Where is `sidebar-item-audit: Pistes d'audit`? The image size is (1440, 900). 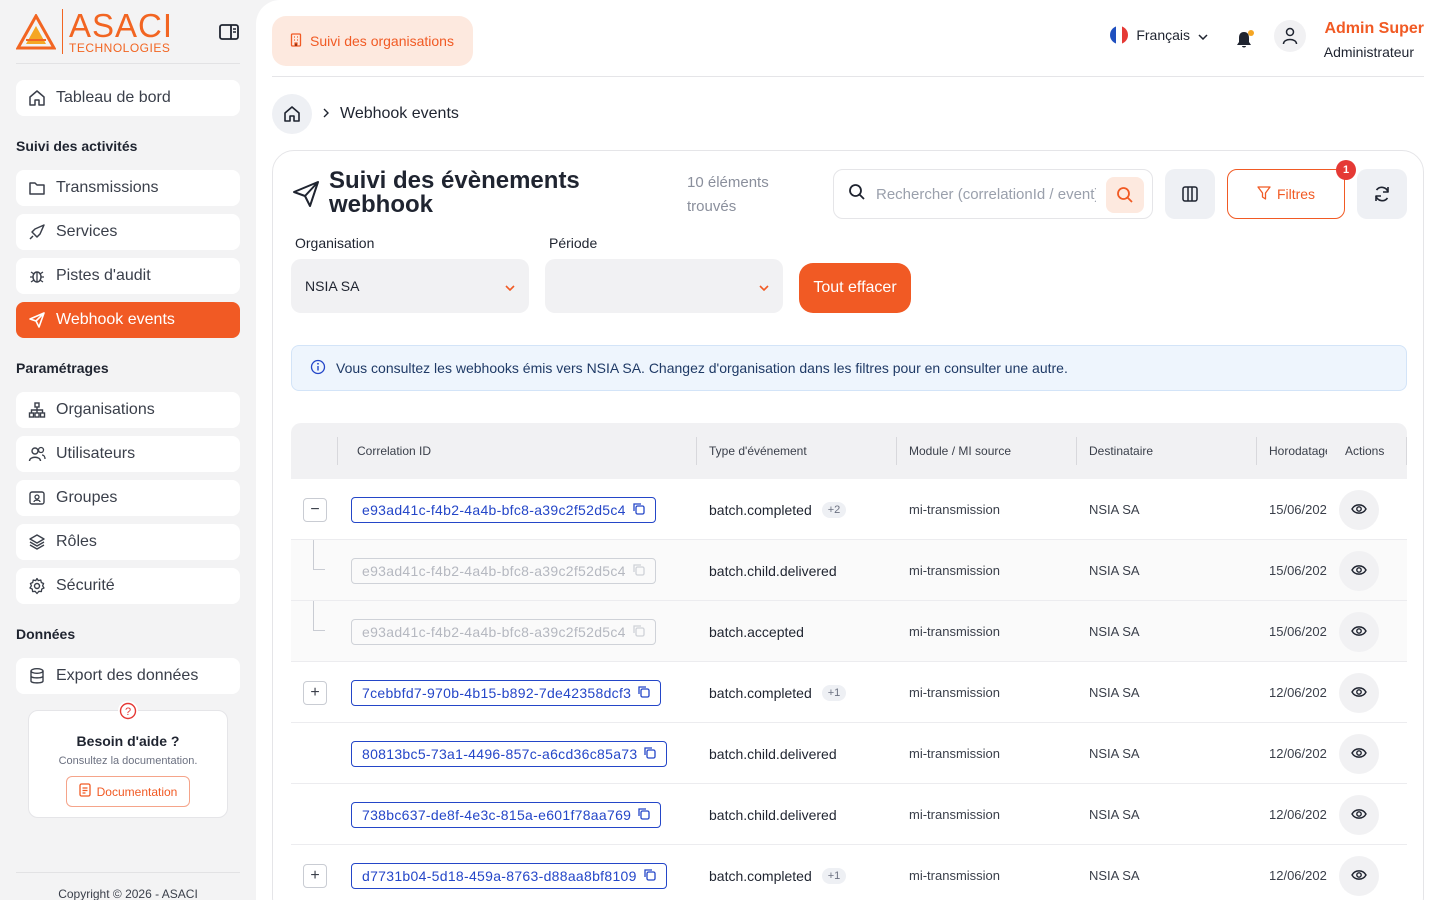 sidebar-item-audit: Pistes d'audit is located at coordinates (128, 276).